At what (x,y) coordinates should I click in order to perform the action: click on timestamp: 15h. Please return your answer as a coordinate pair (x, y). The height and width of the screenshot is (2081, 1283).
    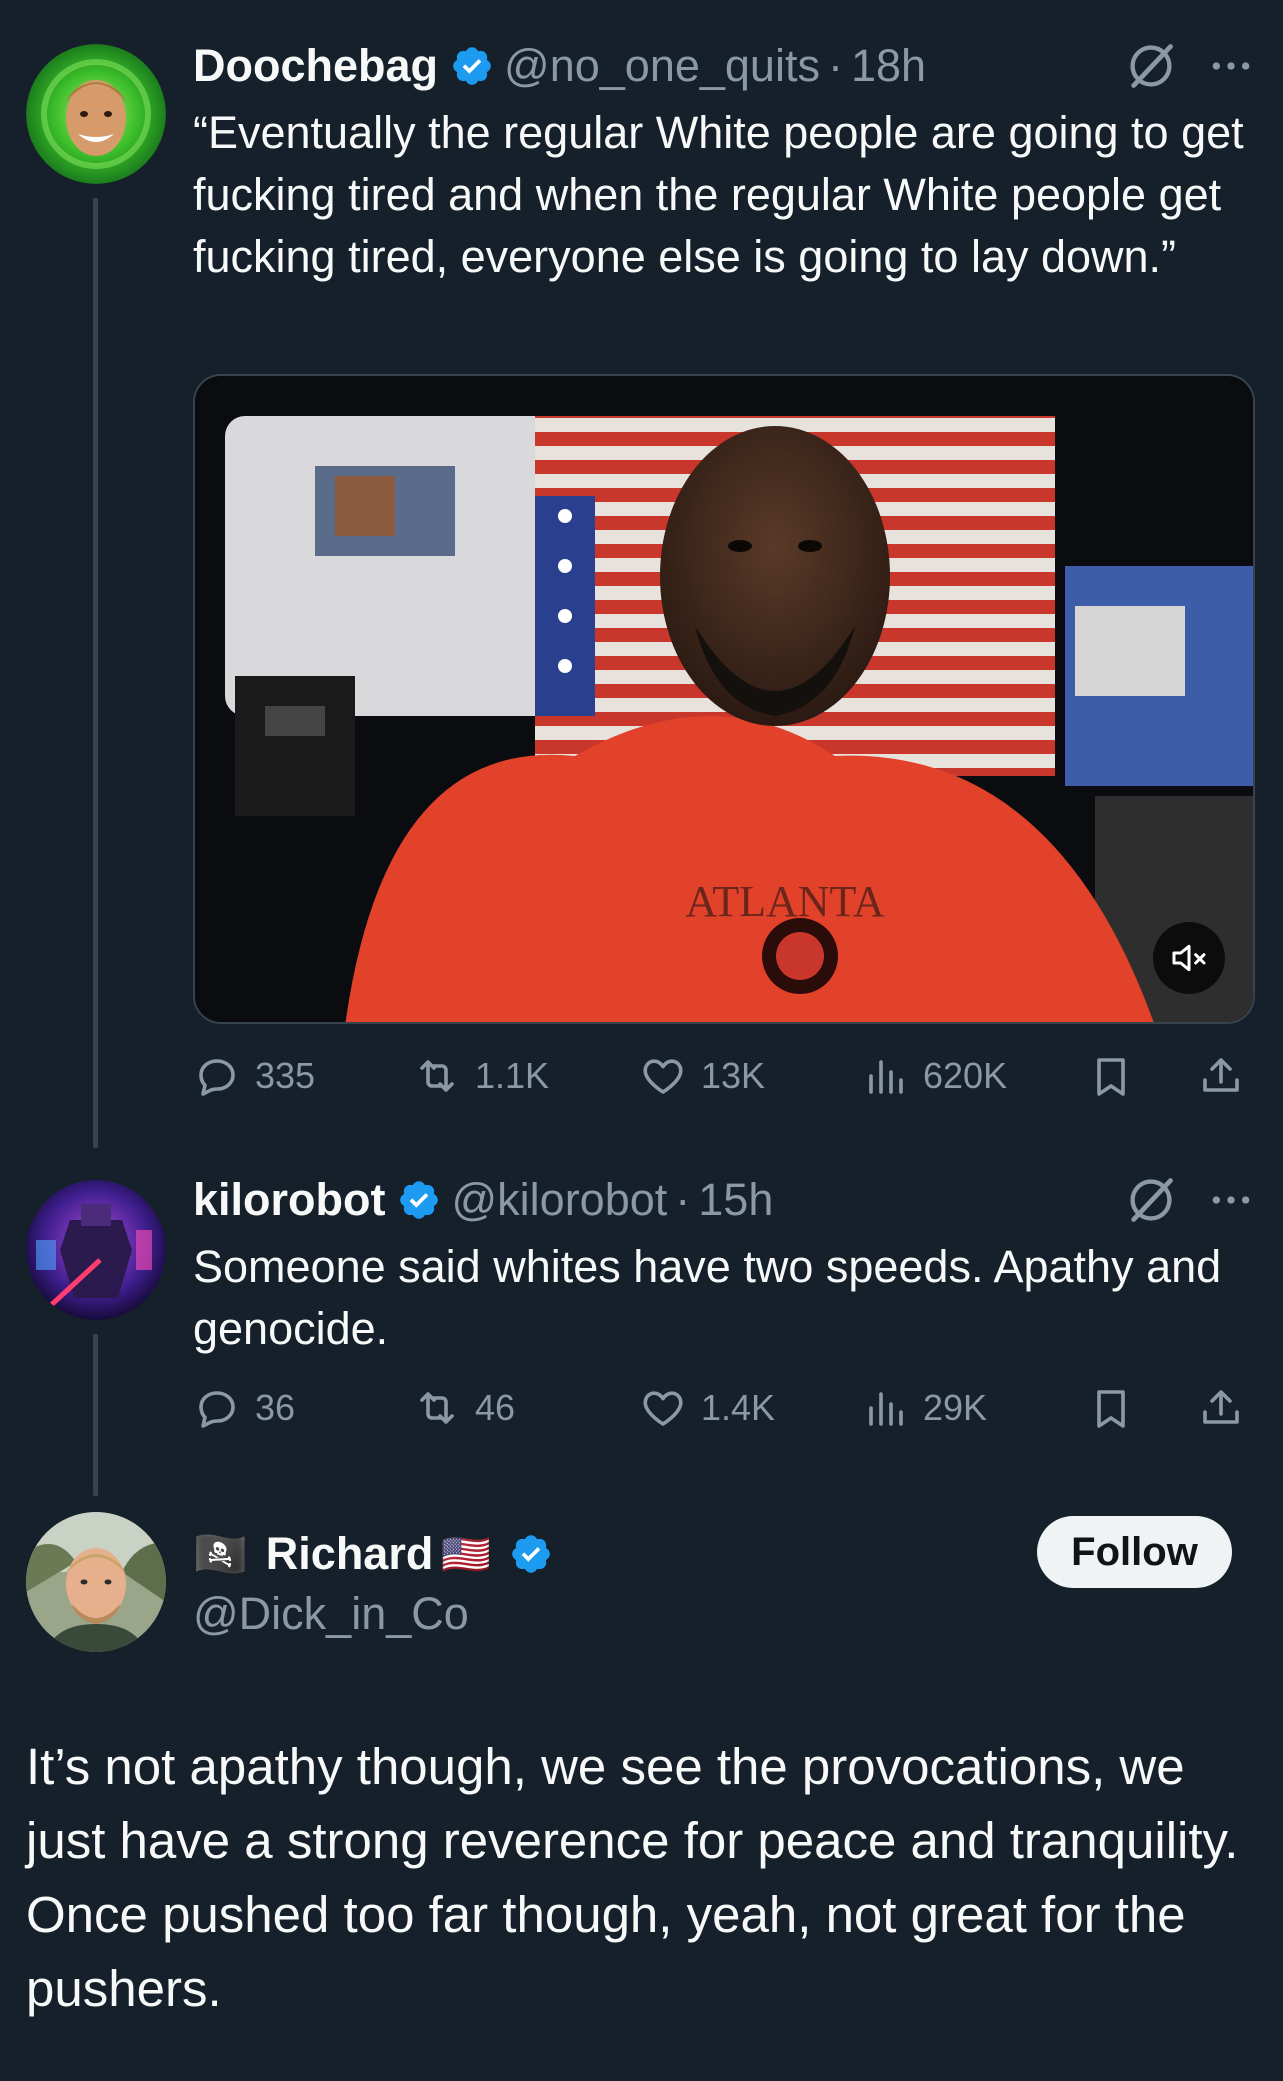
    Looking at the image, I should click on (735, 1200).